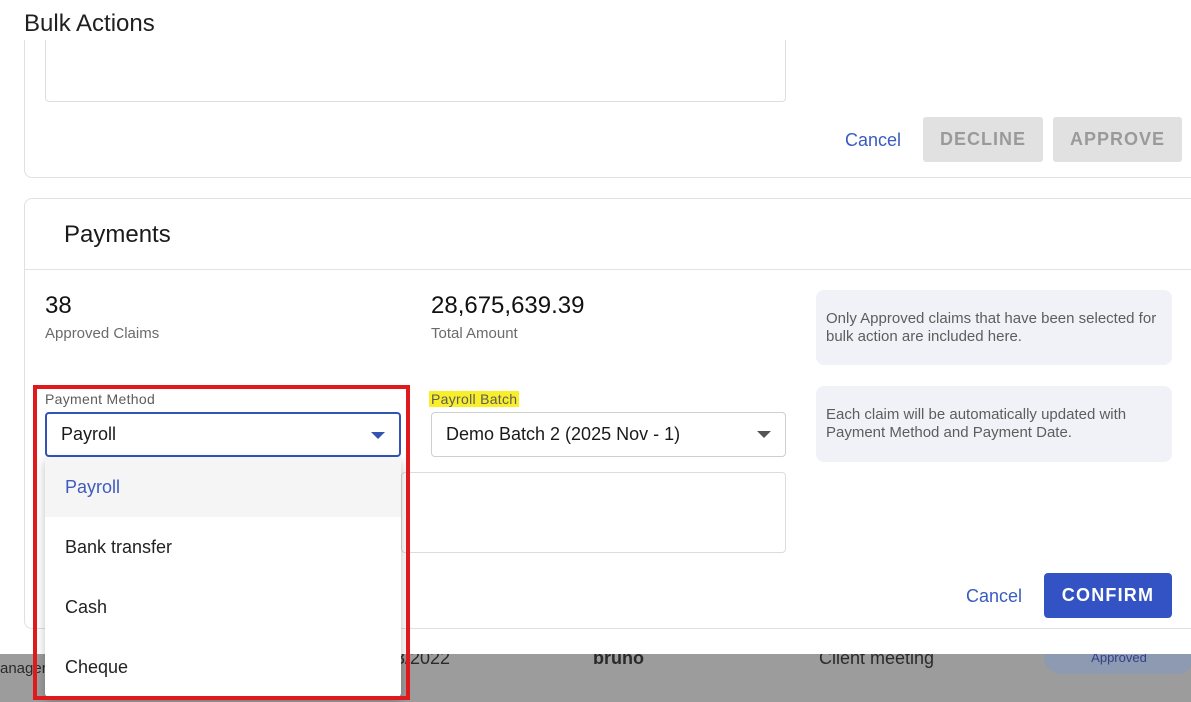 The width and height of the screenshot is (1191, 702). What do you see at coordinates (223, 667) in the screenshot?
I see `menu-item-cheque: Cheque` at bounding box center [223, 667].